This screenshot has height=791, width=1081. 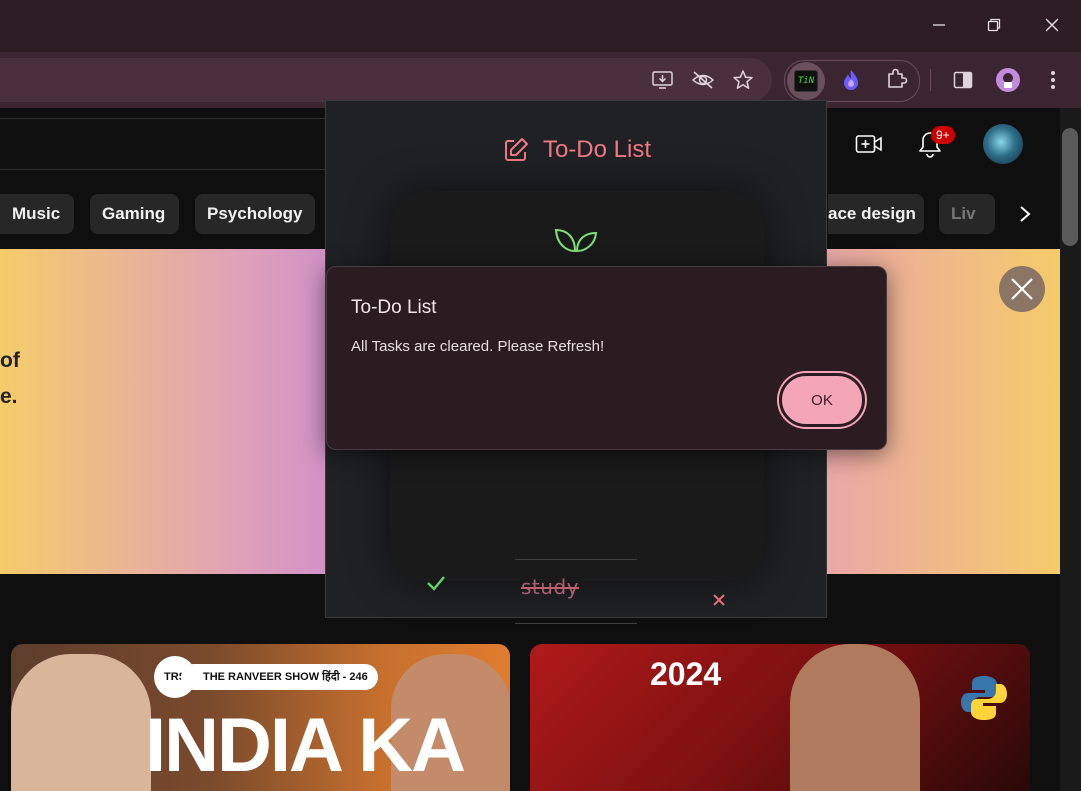 What do you see at coordinates (897, 79) in the screenshot?
I see `puzzle-extensions-icon` at bounding box center [897, 79].